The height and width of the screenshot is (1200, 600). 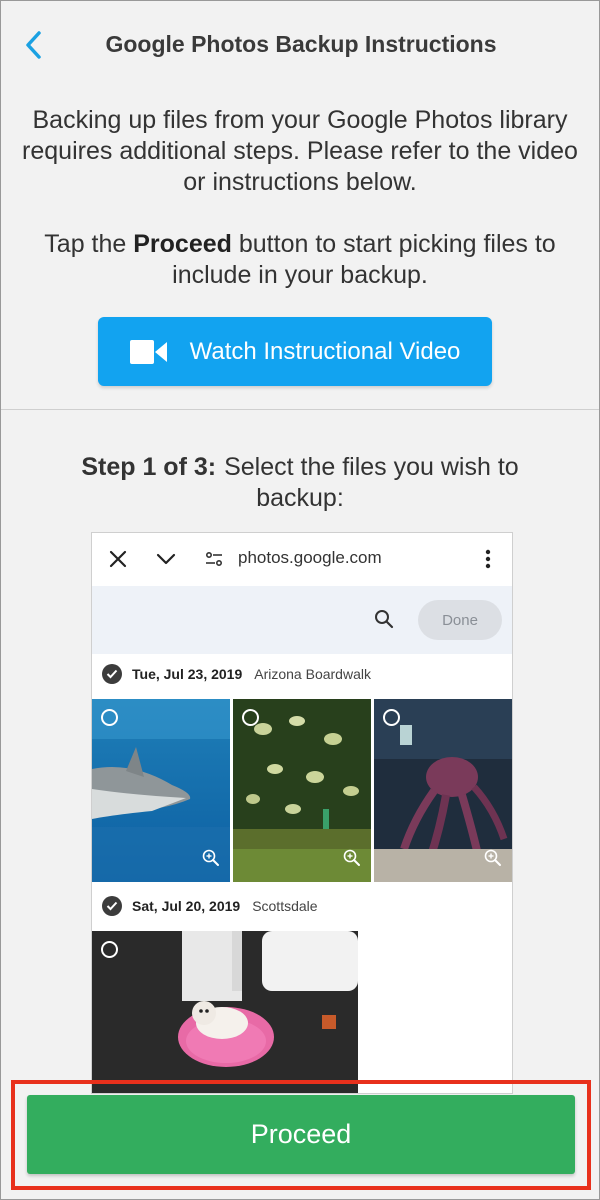 I want to click on photos-toolbar: Done, so click(x=302, y=620).